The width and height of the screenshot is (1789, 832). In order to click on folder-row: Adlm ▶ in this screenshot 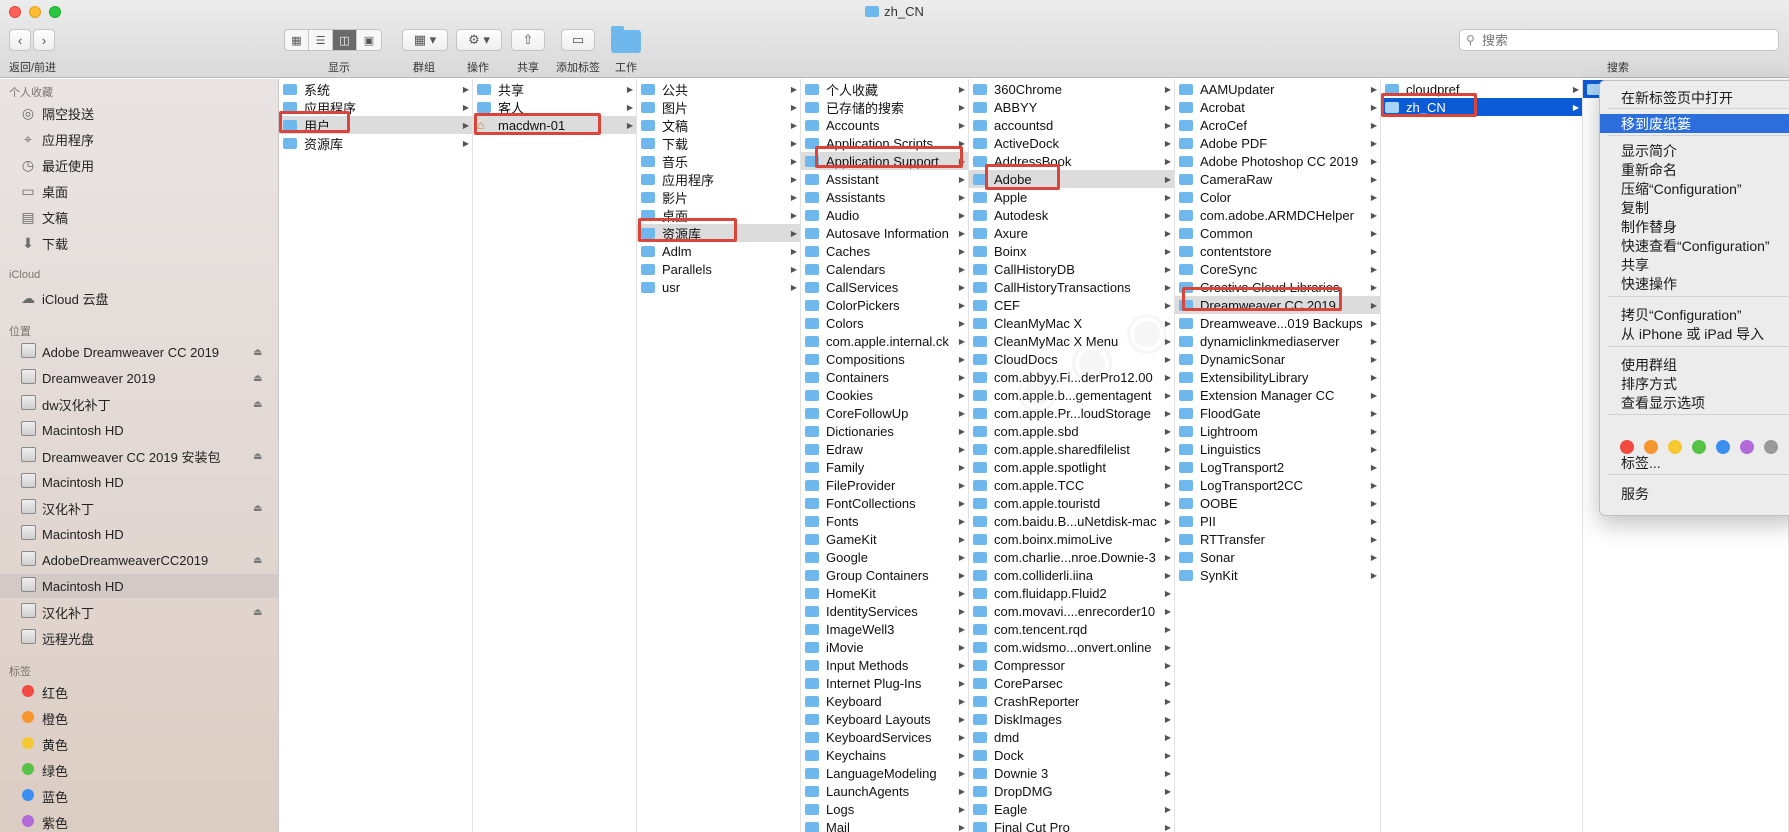, I will do `click(718, 251)`.